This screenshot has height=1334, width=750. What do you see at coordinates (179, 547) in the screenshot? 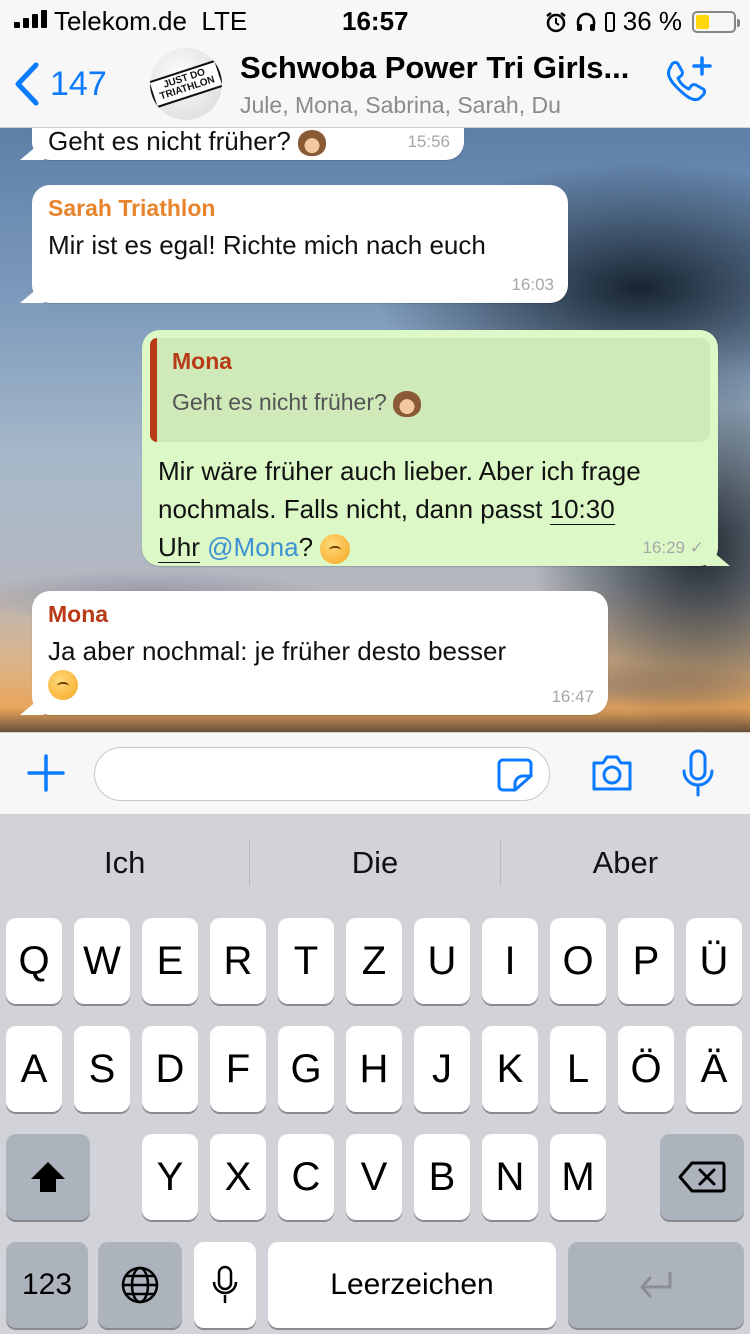
I see `time-link: Uhr` at bounding box center [179, 547].